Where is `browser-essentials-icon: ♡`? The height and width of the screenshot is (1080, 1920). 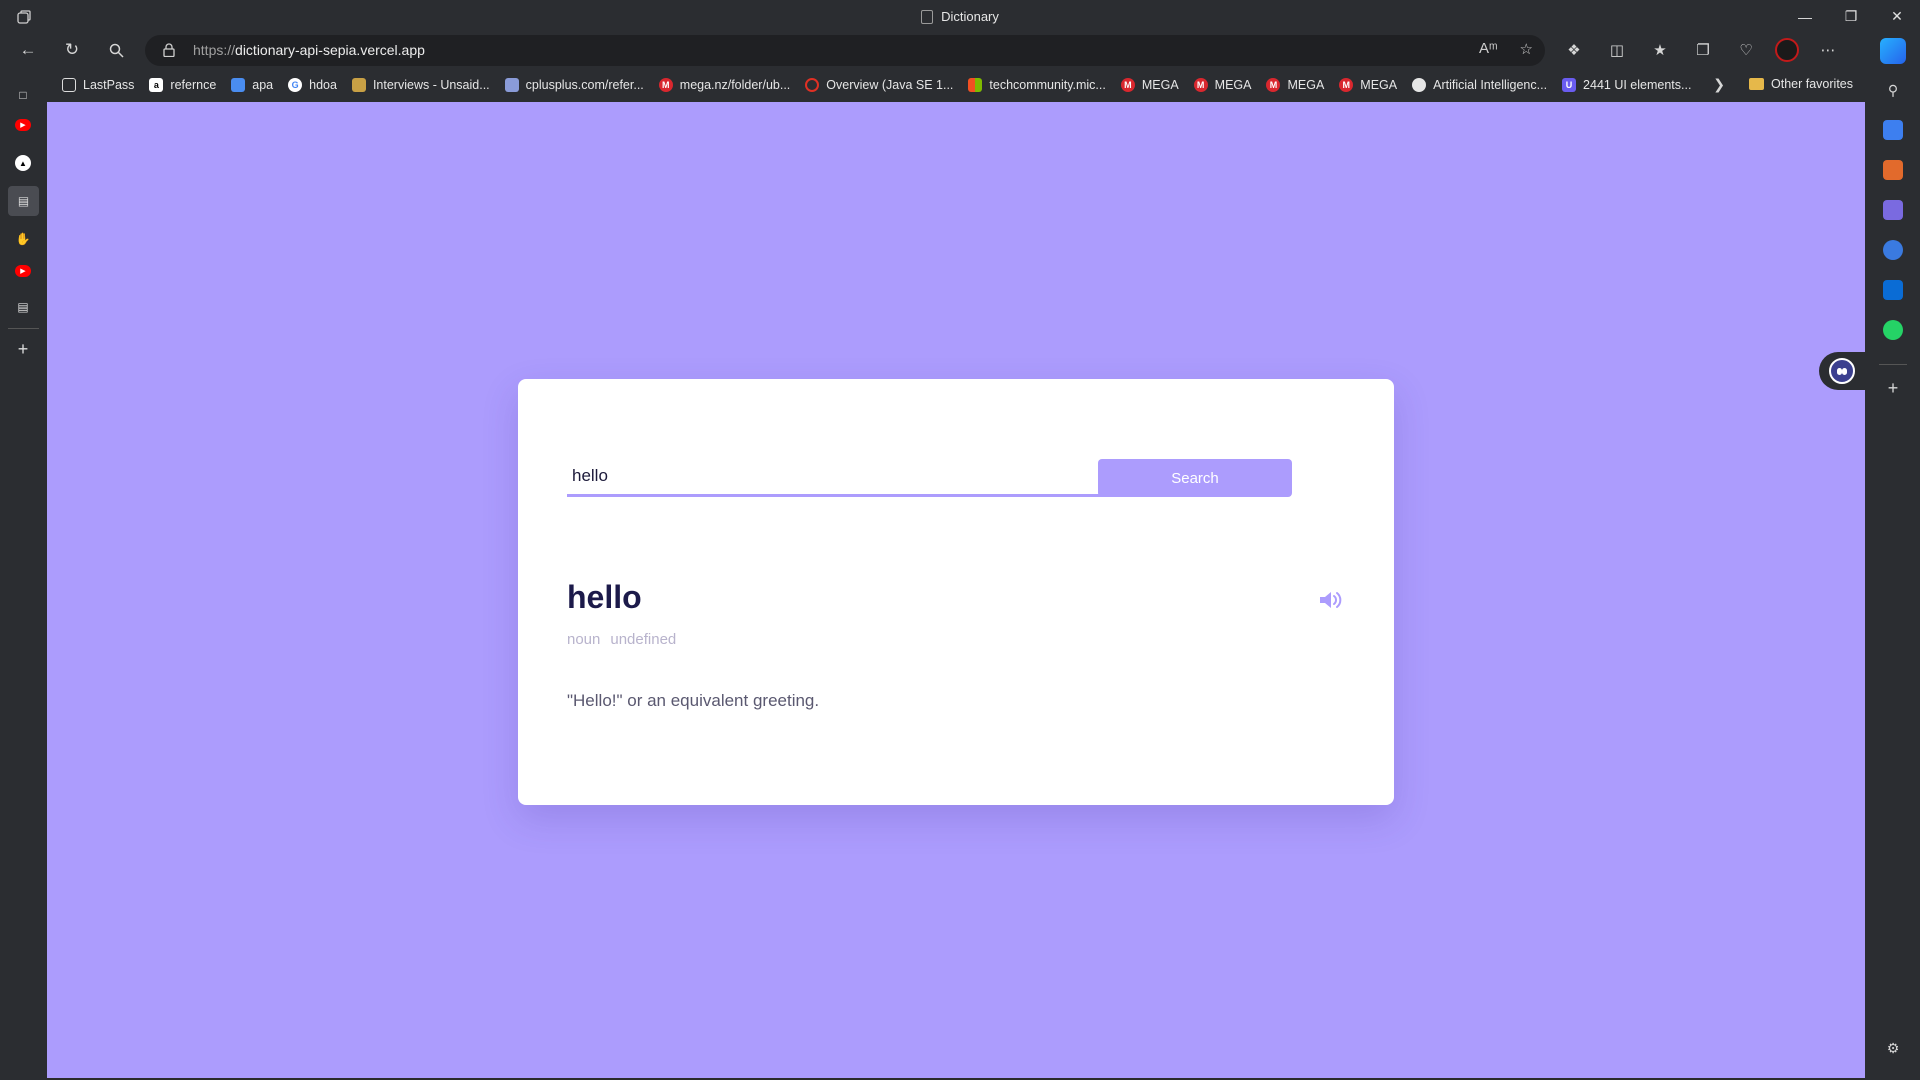
browser-essentials-icon: ♡ is located at coordinates (1746, 50).